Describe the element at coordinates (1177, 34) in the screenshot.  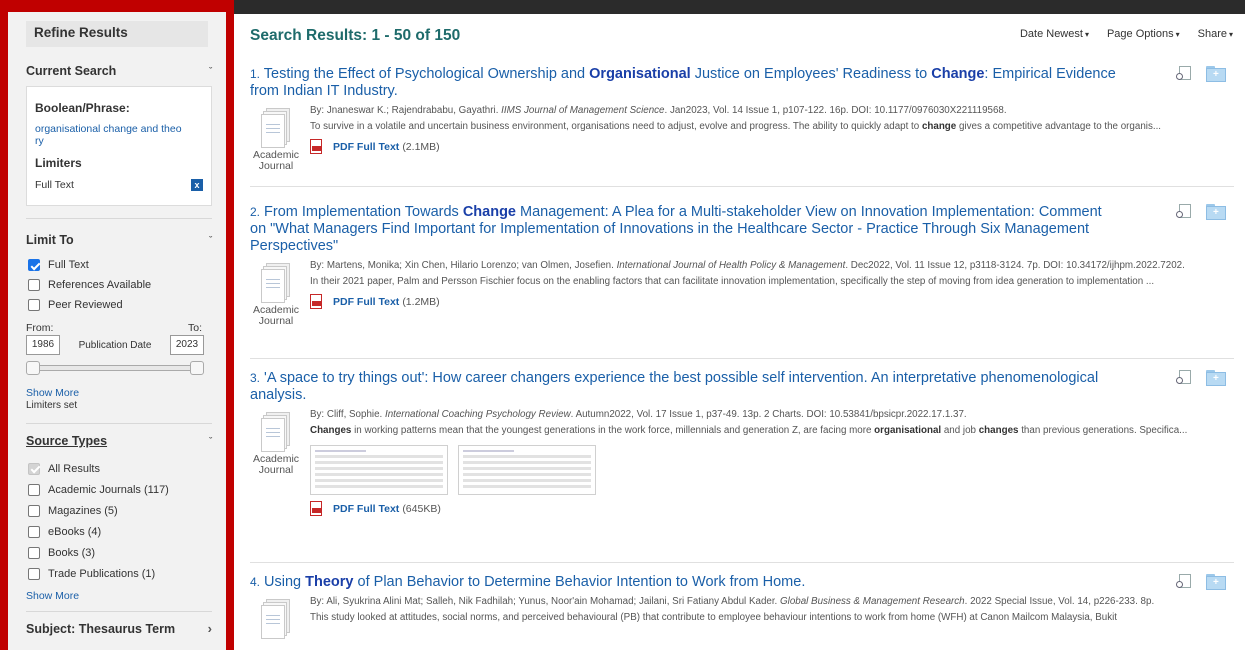
I see `caret-down-icon: ▾` at that location.